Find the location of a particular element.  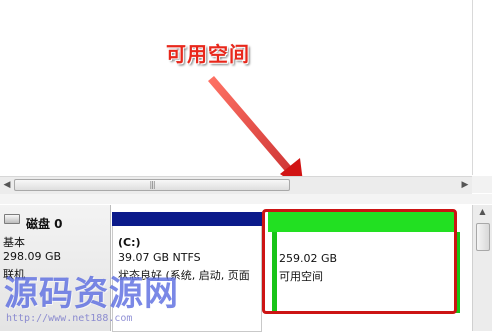

scroll-left-icon: ◀ is located at coordinates (7, 185).